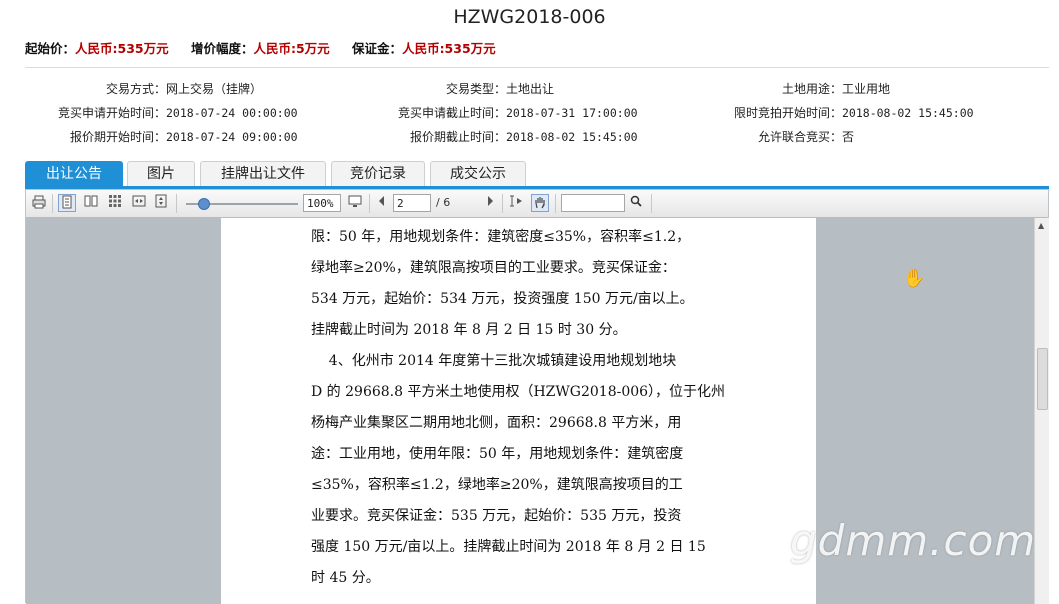 The width and height of the screenshot is (1059, 604). I want to click on document-text-line: 限：50 年，用地规划条件：建筑密度≤35%，容积率≤1.2，, so click(501, 237).